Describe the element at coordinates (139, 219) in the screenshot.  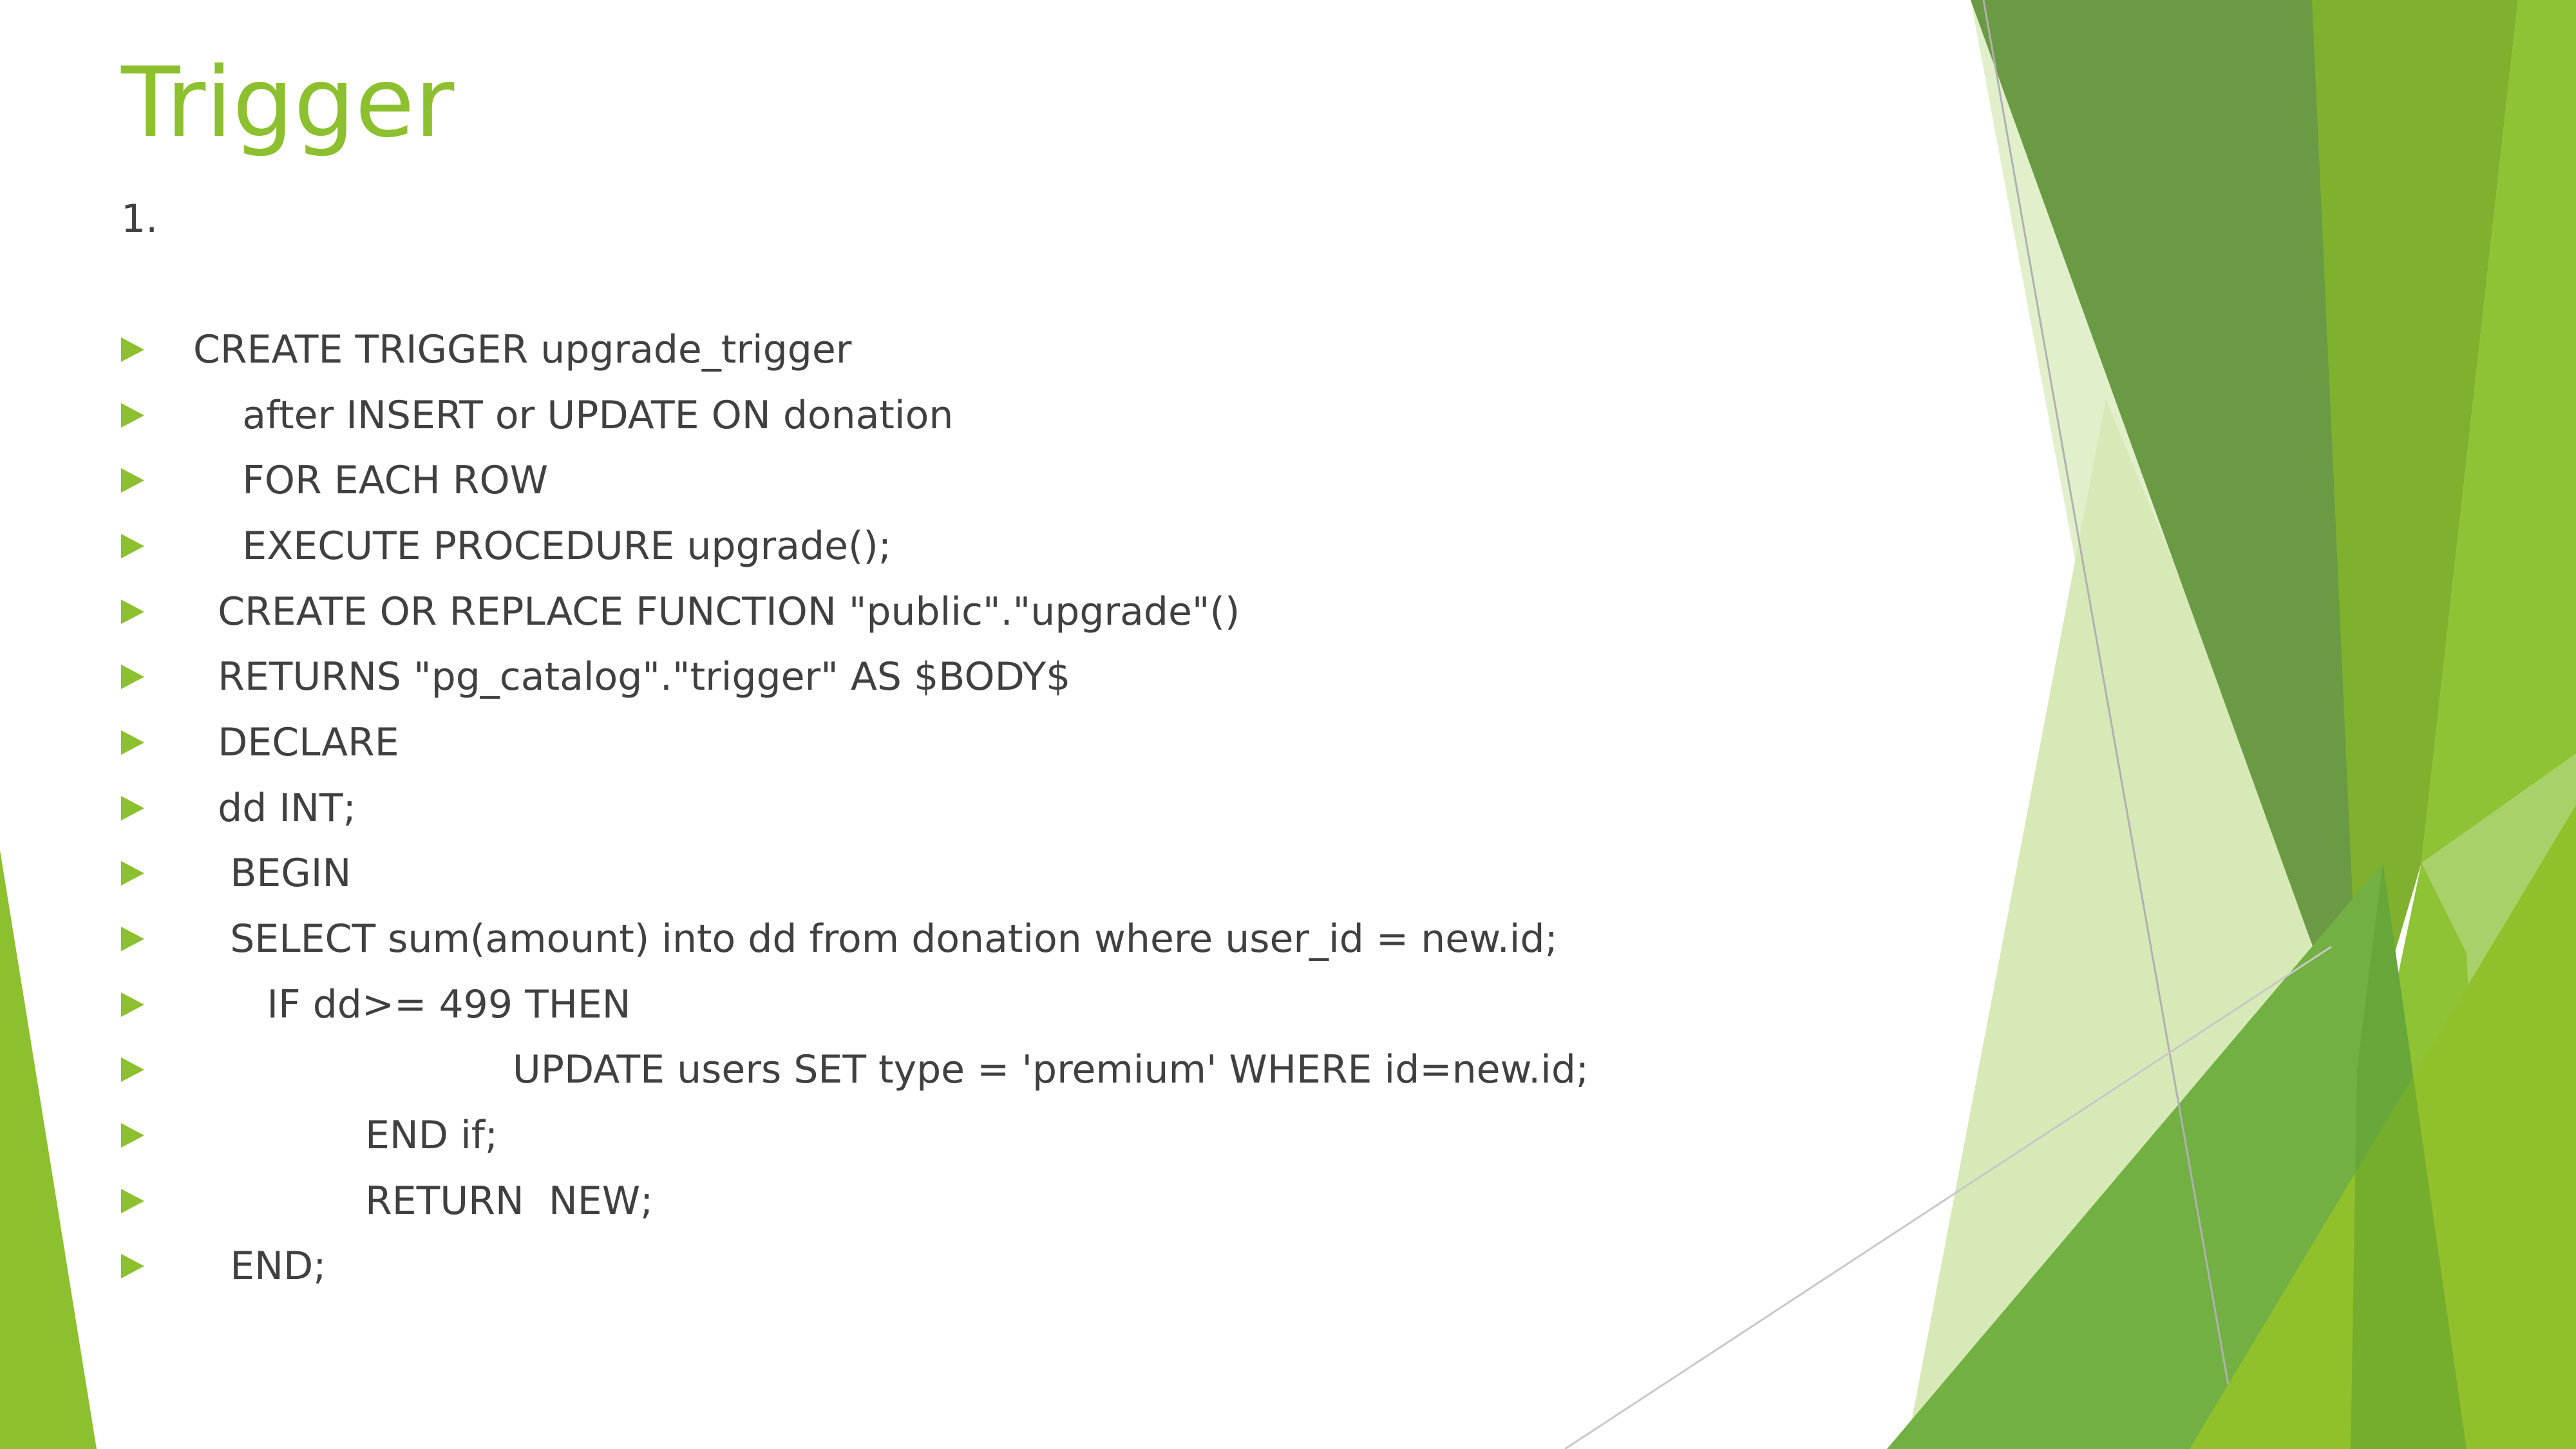
I see `slide-number-label: 1.` at that location.